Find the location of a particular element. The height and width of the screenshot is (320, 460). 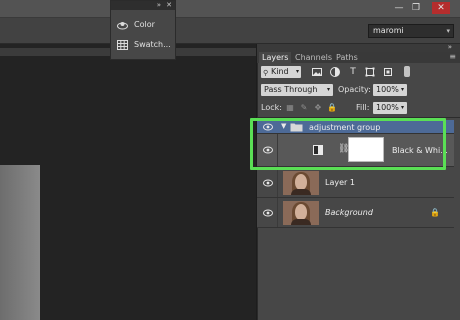

blend-mode-value: Pass Through is located at coordinates (291, 89).